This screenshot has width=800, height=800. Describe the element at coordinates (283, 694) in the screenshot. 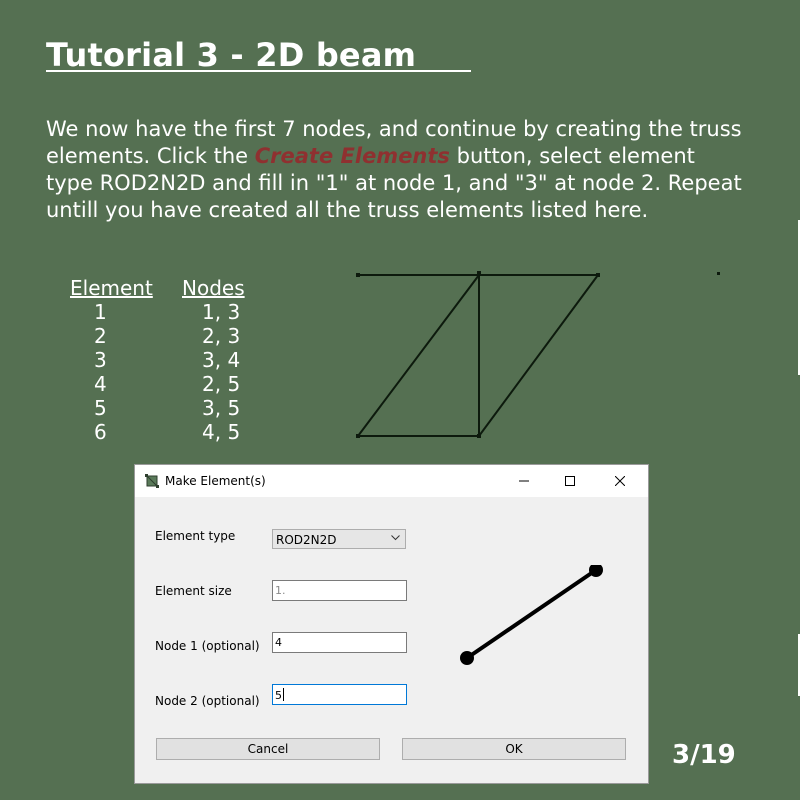

I see `text-caret` at that location.